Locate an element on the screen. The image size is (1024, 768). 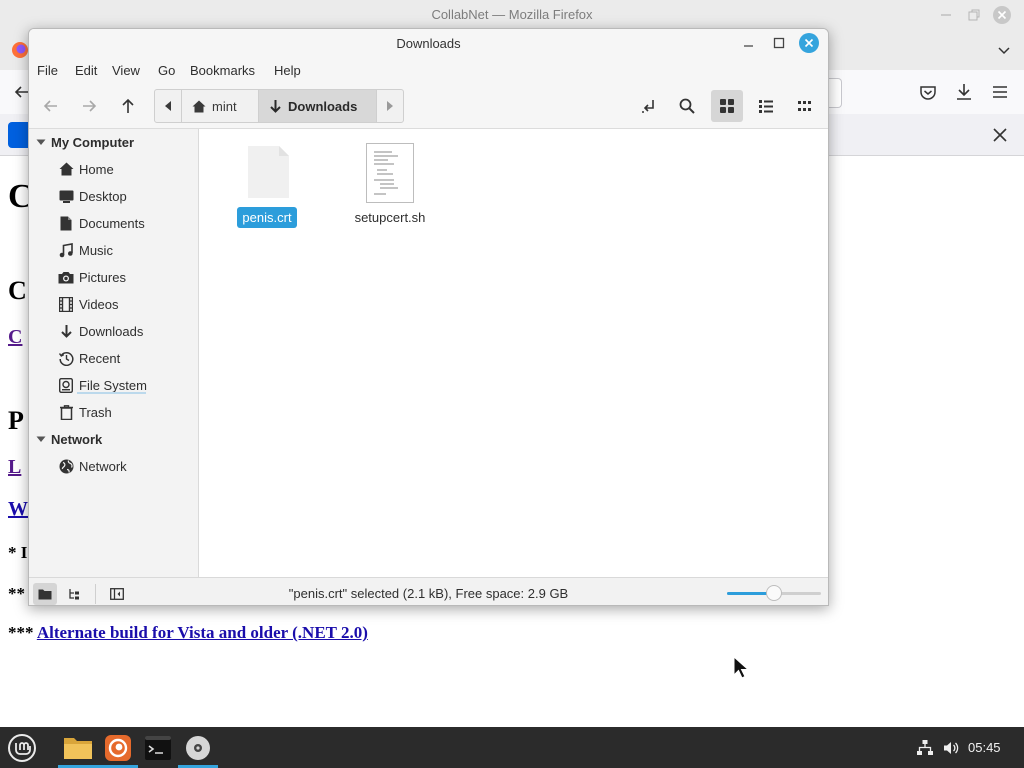
mouse-cursor-icon is located at coordinates (741, 667).